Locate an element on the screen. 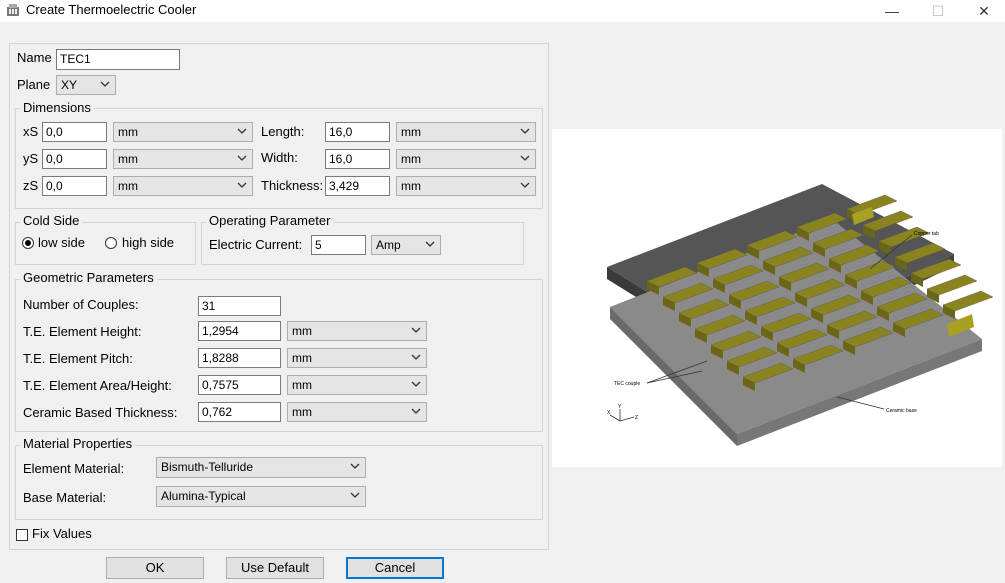 Image resolution: width=1005 pixels, height=583 pixels. app-icon is located at coordinates (13, 10).